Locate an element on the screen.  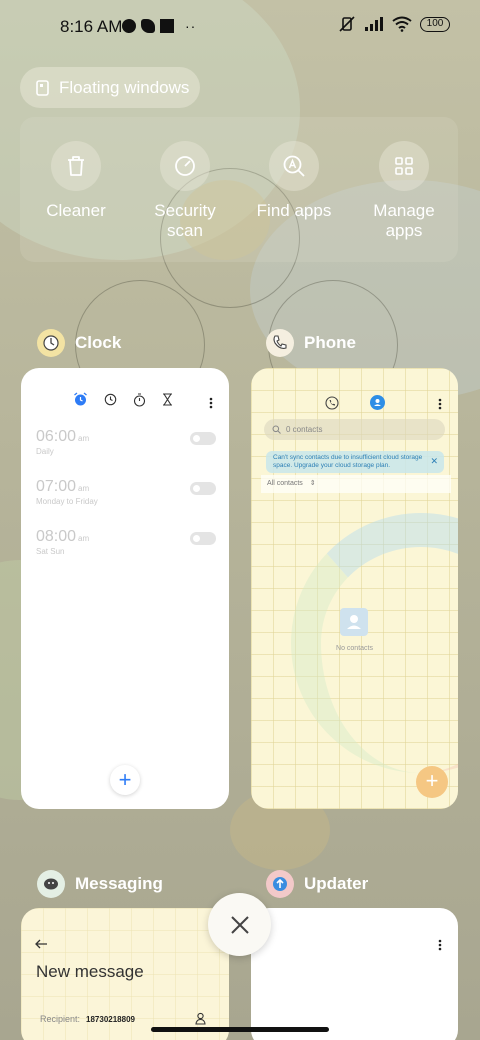
recipient-label: Recipient: is located at coordinates (60, 1019).